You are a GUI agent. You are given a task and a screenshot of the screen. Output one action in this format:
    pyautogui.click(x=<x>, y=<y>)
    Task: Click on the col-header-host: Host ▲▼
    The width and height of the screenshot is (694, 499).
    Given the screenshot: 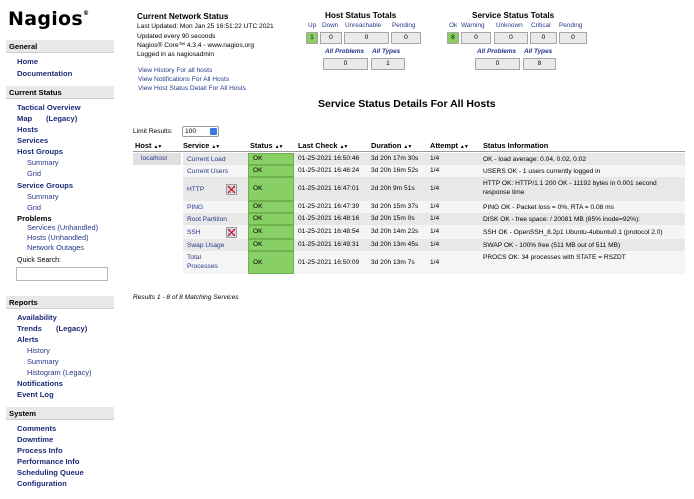 What is the action you would take?
    pyautogui.click(x=148, y=145)
    